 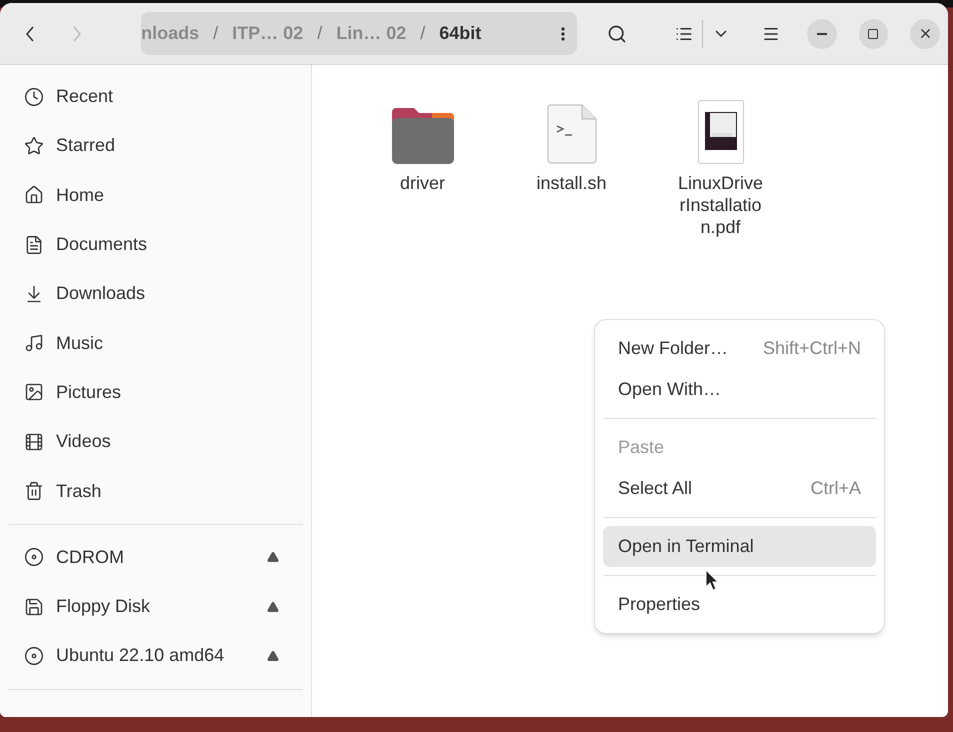 I want to click on picture-icon, so click(x=34, y=392).